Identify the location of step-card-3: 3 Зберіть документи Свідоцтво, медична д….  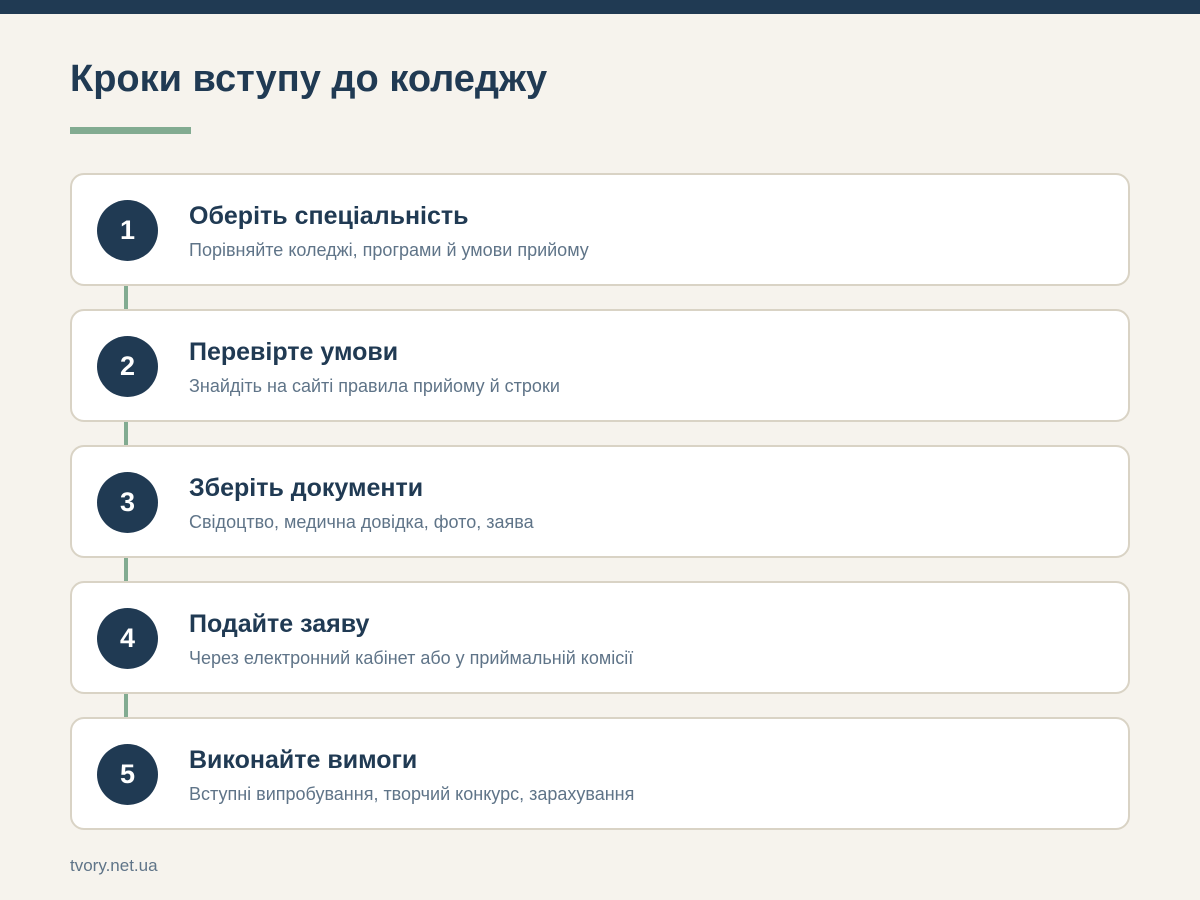
(600, 501).